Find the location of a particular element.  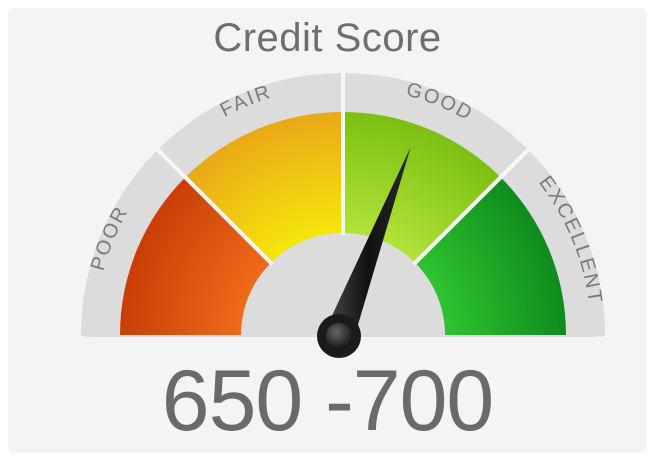

score-range: 650 -700 is located at coordinates (328, 401).